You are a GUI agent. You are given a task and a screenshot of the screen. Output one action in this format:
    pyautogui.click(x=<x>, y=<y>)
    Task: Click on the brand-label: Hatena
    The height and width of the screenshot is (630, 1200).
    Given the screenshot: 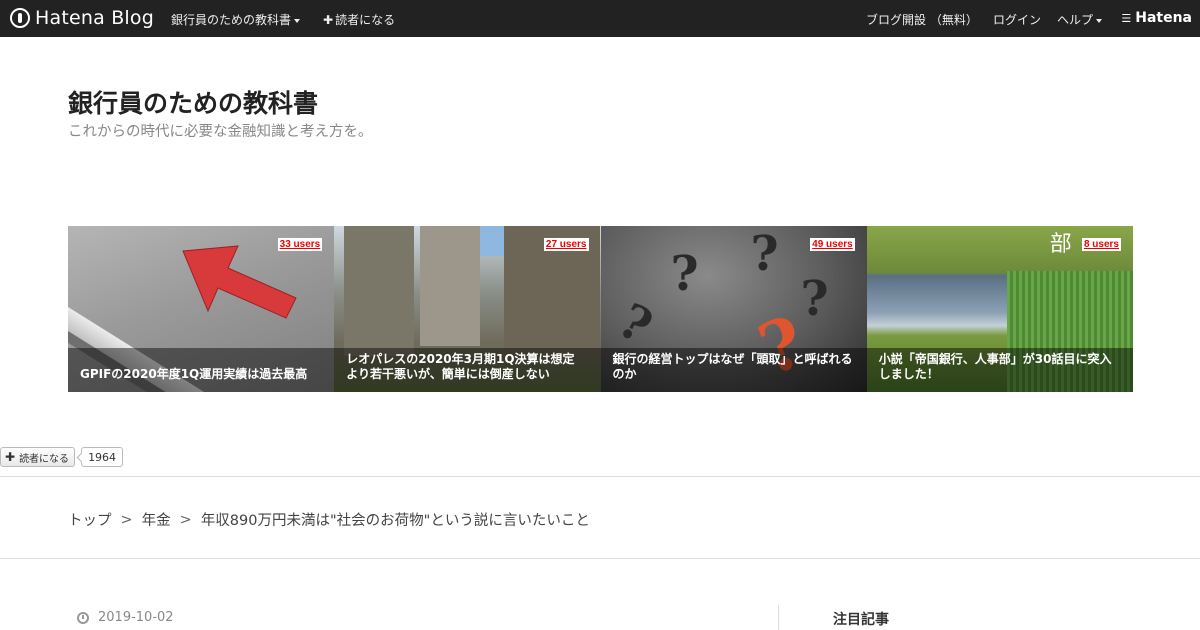 What is the action you would take?
    pyautogui.click(x=1163, y=18)
    